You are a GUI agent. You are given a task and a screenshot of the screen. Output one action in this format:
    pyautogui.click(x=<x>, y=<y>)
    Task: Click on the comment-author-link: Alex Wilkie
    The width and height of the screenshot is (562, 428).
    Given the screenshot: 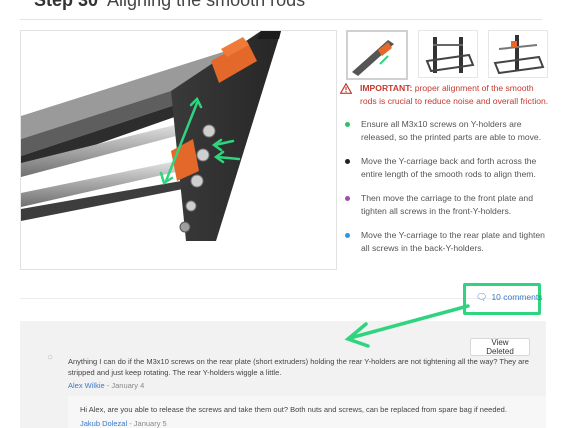 What is the action you would take?
    pyautogui.click(x=86, y=385)
    